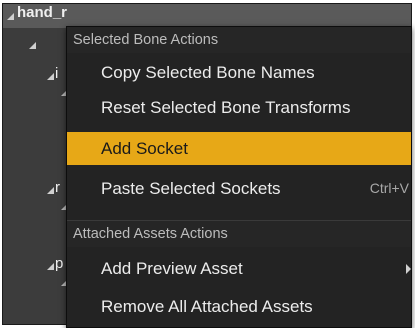  What do you see at coordinates (57, 187) in the screenshot?
I see `tree-row-label: r` at bounding box center [57, 187].